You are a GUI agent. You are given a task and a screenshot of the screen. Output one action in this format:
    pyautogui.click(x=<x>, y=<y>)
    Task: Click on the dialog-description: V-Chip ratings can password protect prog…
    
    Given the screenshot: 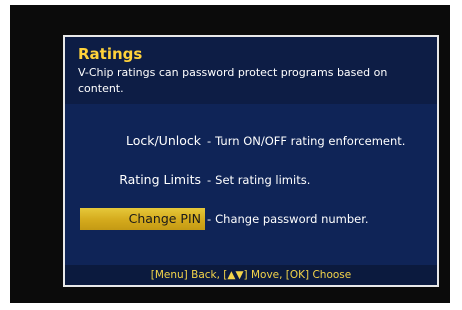 What is the action you would take?
    pyautogui.click(x=233, y=80)
    